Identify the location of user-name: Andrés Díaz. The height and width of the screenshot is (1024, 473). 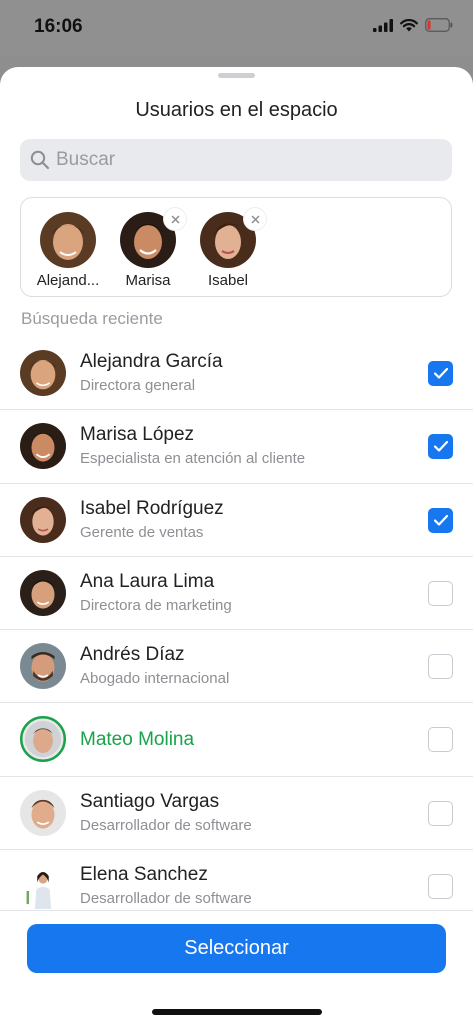
(132, 655).